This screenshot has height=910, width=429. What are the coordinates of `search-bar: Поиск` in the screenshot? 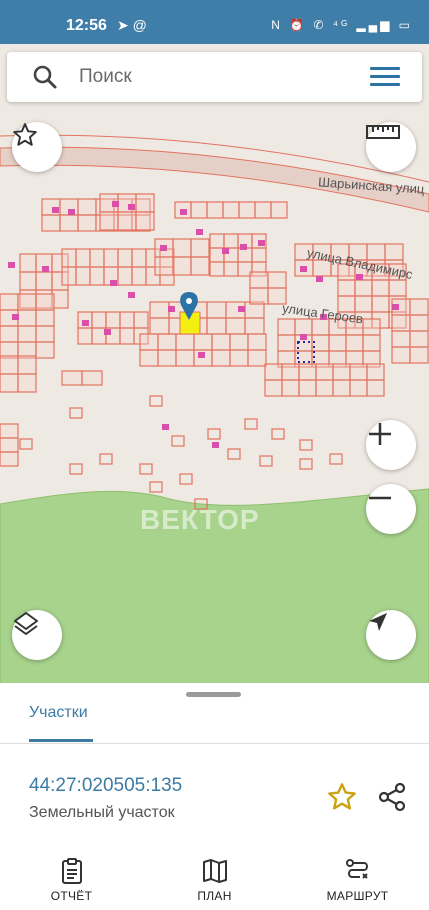 It's located at (214, 77).